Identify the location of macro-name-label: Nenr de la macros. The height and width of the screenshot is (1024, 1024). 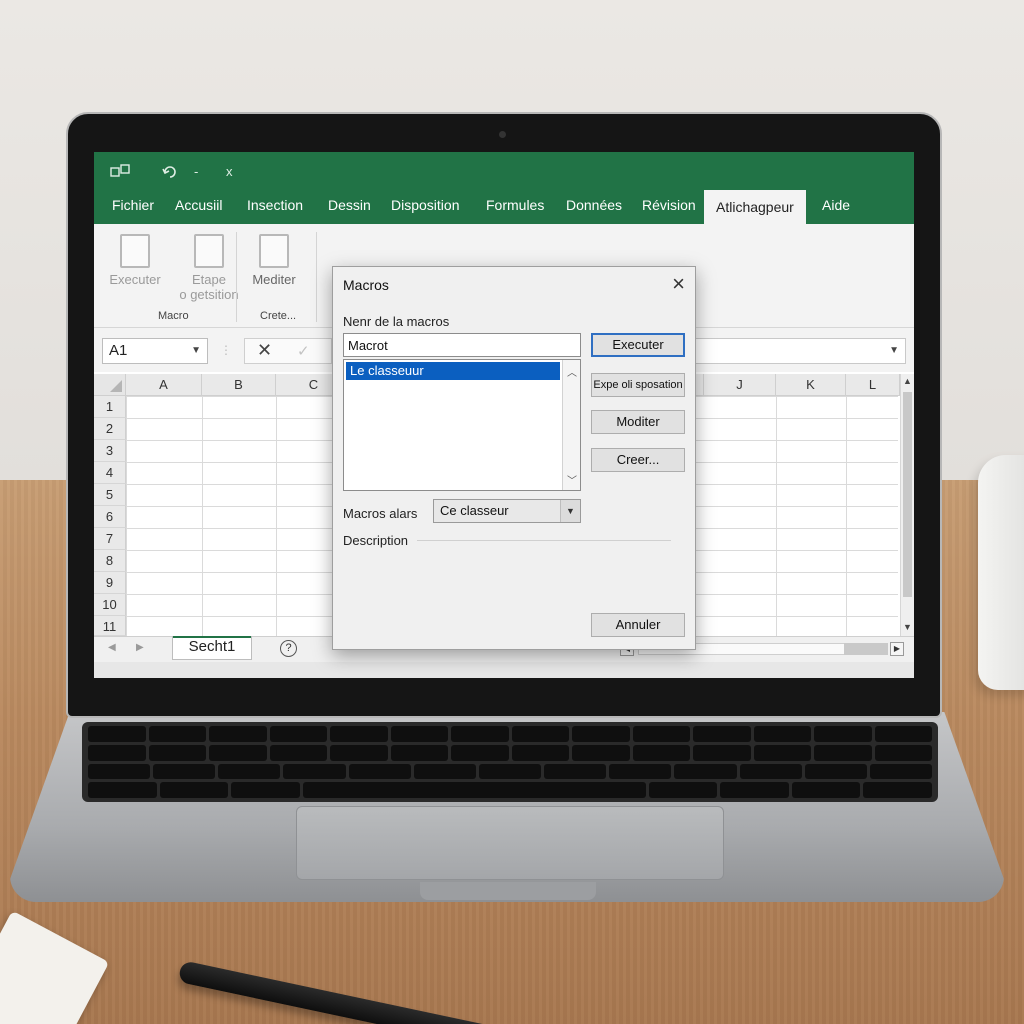
(396, 321).